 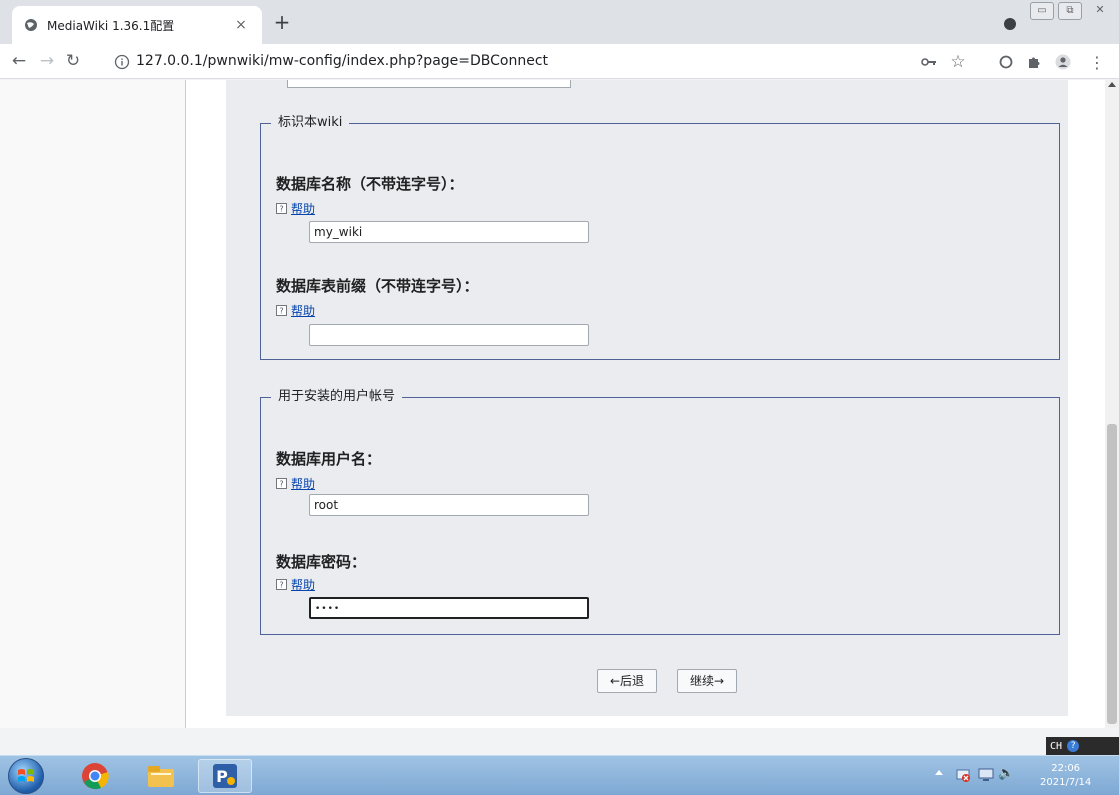 What do you see at coordinates (627, 681) in the screenshot?
I see `back-button: ←后退` at bounding box center [627, 681].